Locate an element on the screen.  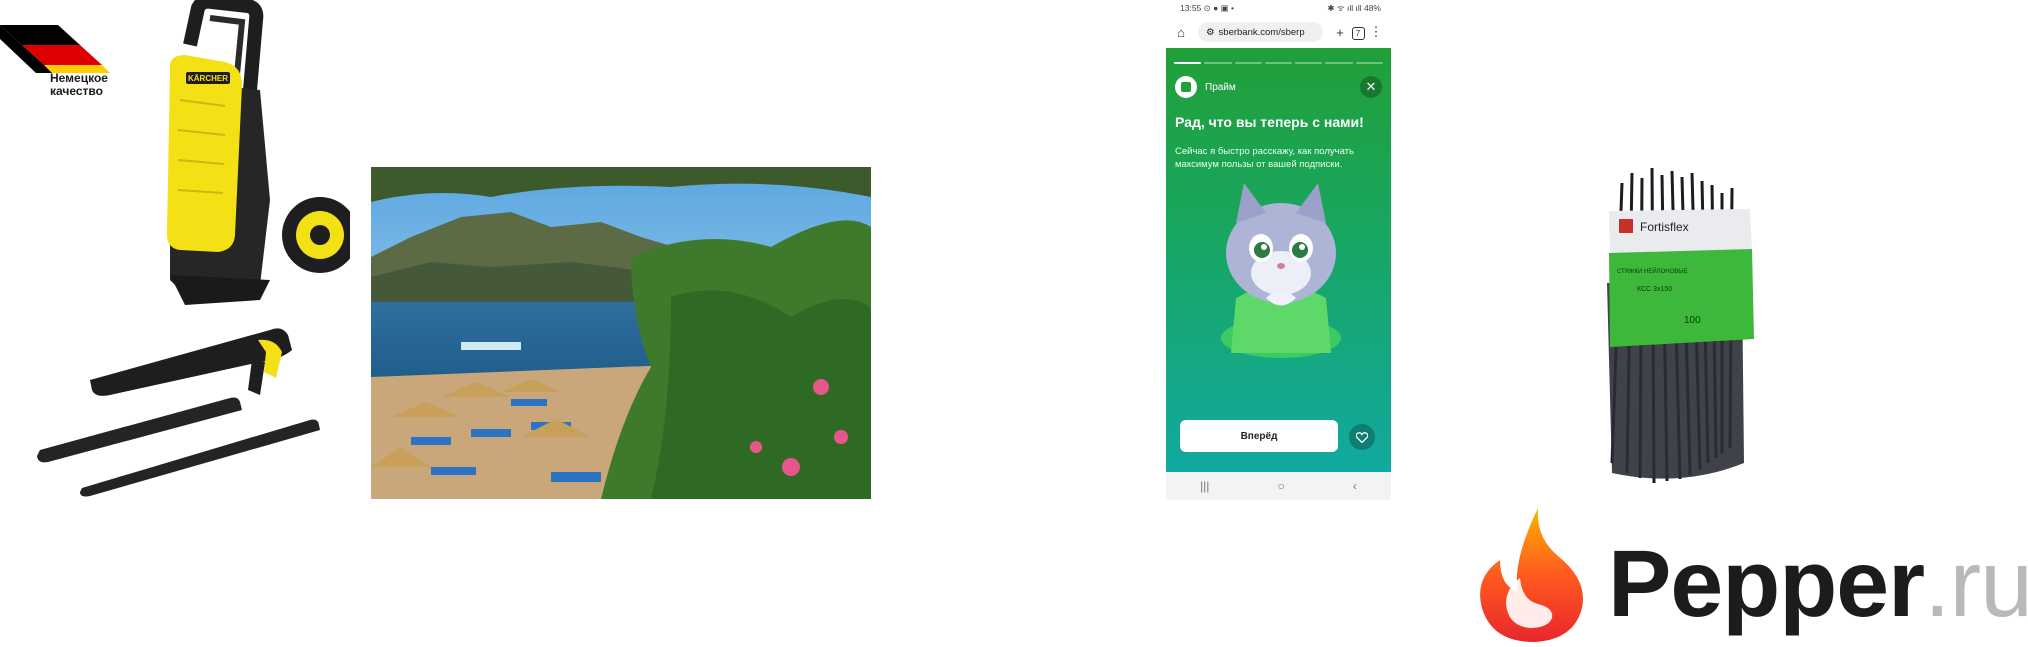
pepper-wordmark: Pepper.ru is located at coordinates (1818, 584).